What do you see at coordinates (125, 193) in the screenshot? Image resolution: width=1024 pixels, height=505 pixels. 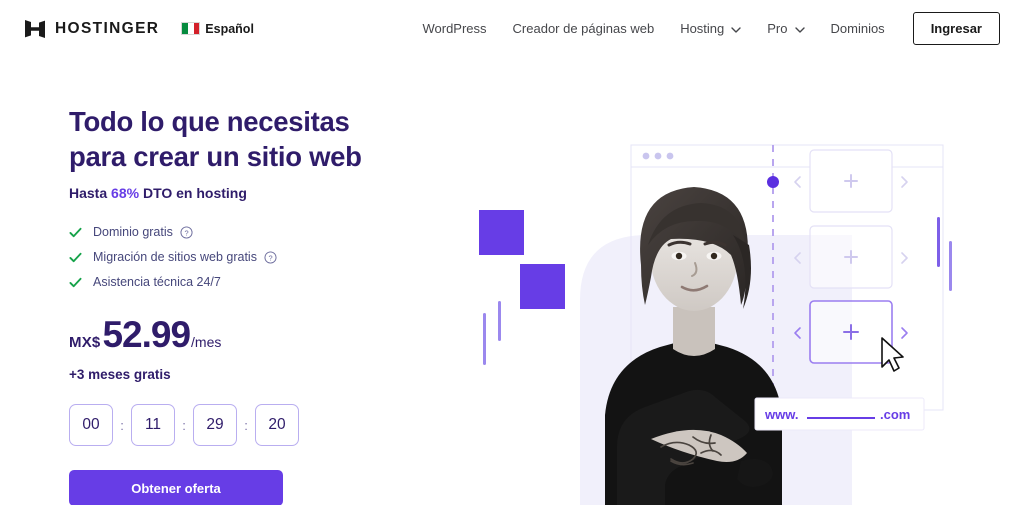 I see `discount-percent: 68%` at bounding box center [125, 193].